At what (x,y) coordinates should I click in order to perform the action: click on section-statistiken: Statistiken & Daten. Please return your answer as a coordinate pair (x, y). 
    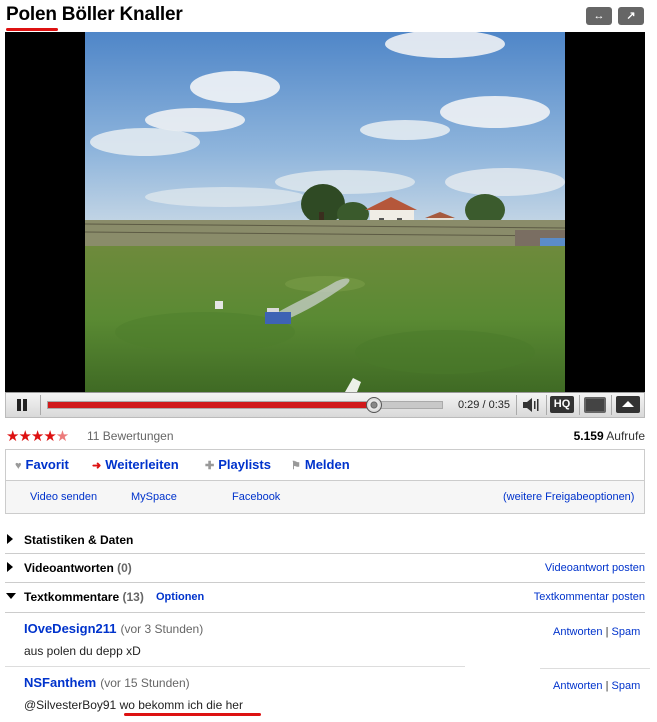
    Looking at the image, I should click on (325, 540).